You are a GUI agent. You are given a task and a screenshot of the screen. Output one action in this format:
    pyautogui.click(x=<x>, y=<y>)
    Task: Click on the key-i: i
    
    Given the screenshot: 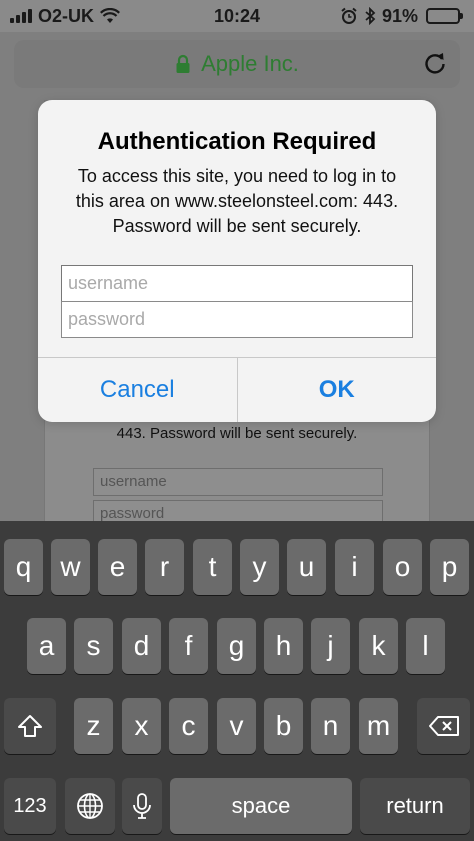 What is the action you would take?
    pyautogui.click(x=354, y=567)
    